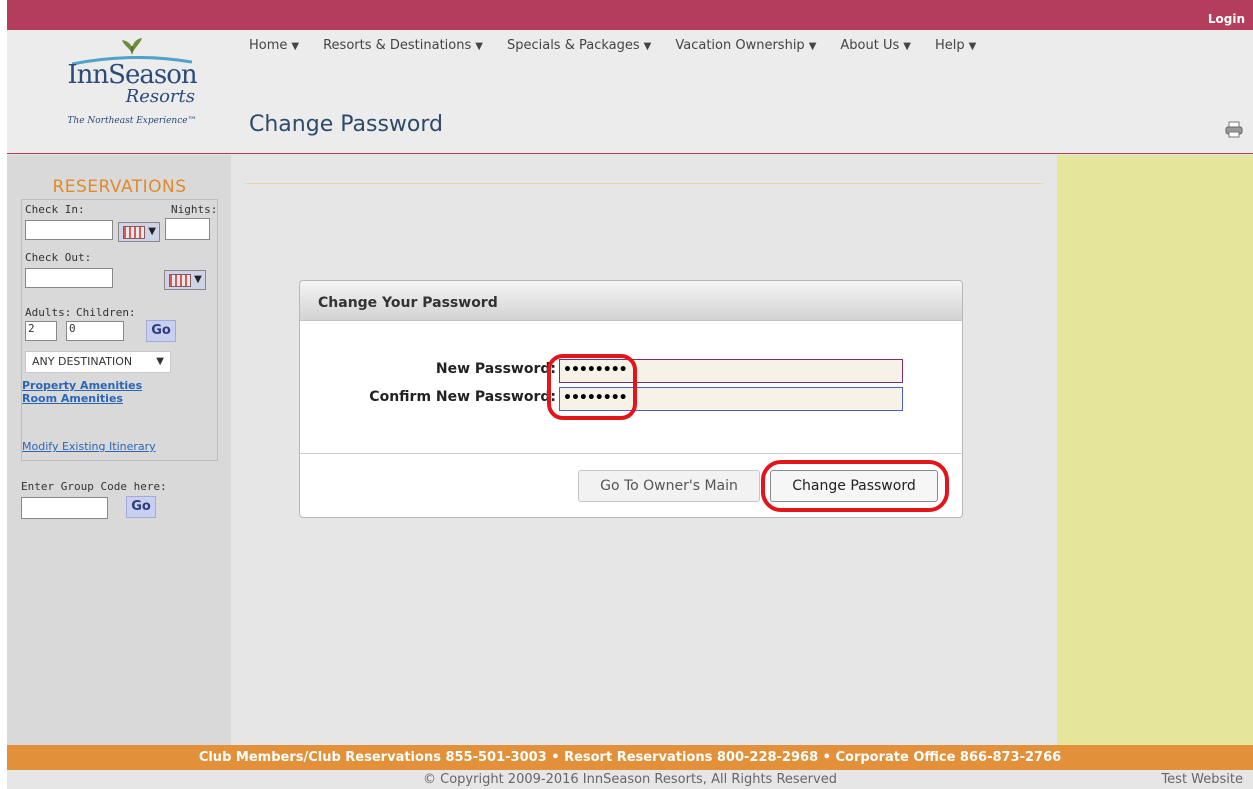 This screenshot has width=1253, height=789. What do you see at coordinates (462, 397) in the screenshot?
I see `confirm-password-label: Confirm New Password:` at bounding box center [462, 397].